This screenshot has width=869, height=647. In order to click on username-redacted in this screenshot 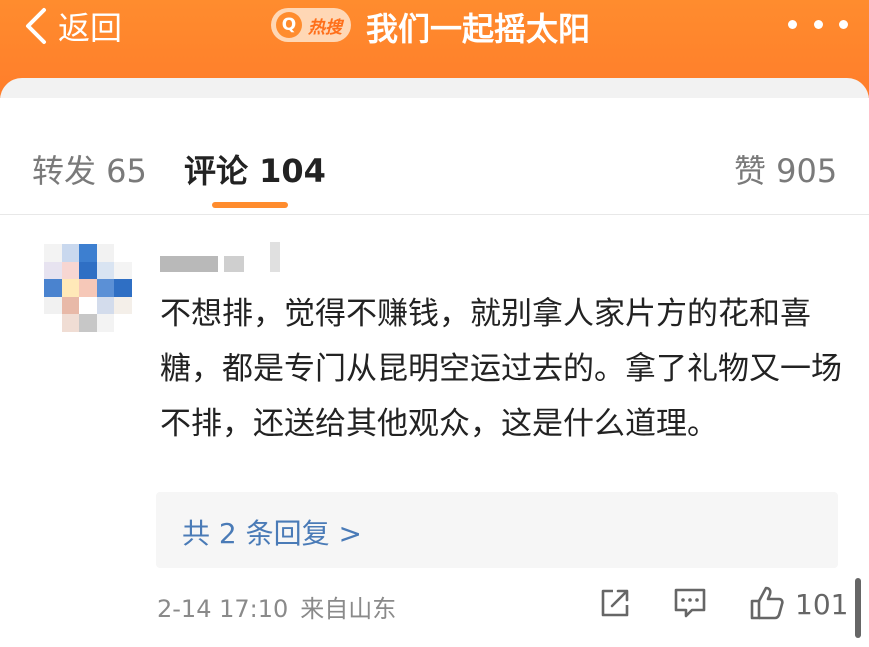, I will do `click(222, 258)`.